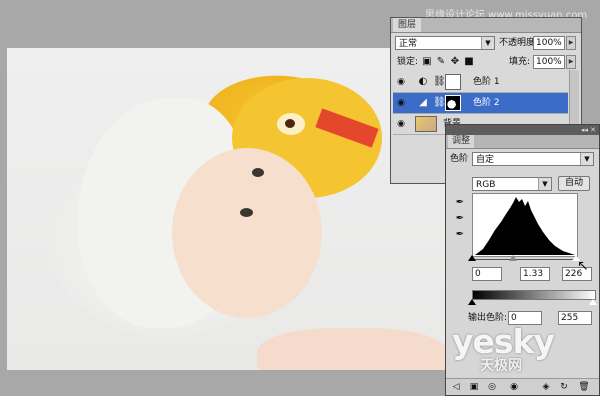 The height and width of the screenshot is (396, 600). Describe the element at coordinates (549, 43) in the screenshot. I see `opacity-input: 100%` at that location.